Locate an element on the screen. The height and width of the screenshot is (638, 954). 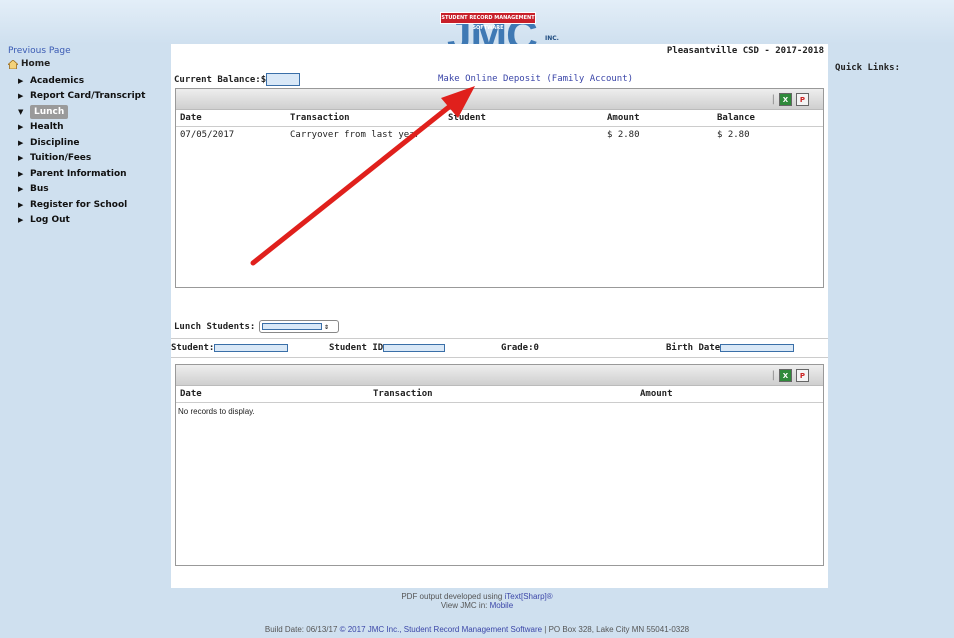
sidebar-home: Home is located at coordinates (88, 64).